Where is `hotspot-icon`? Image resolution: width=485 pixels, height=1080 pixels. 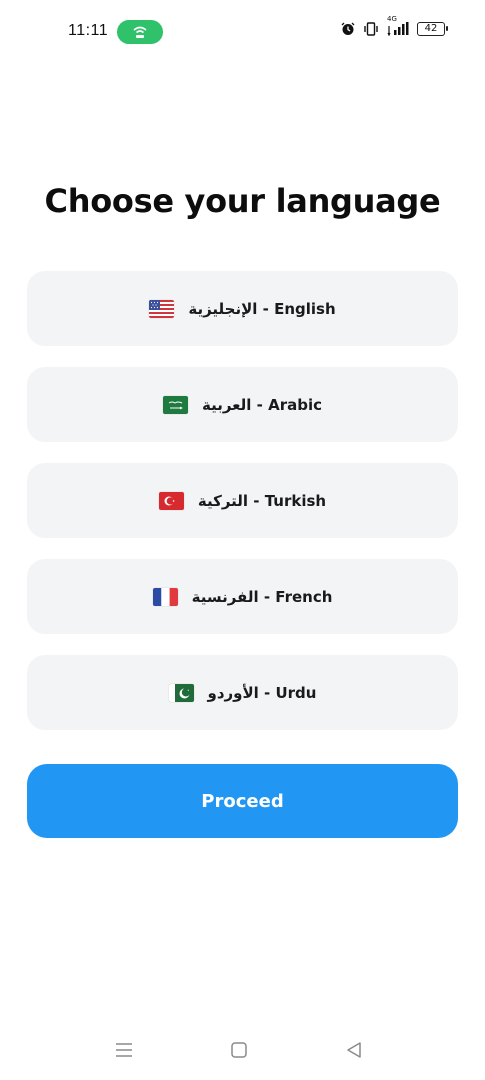 hotspot-icon is located at coordinates (140, 32).